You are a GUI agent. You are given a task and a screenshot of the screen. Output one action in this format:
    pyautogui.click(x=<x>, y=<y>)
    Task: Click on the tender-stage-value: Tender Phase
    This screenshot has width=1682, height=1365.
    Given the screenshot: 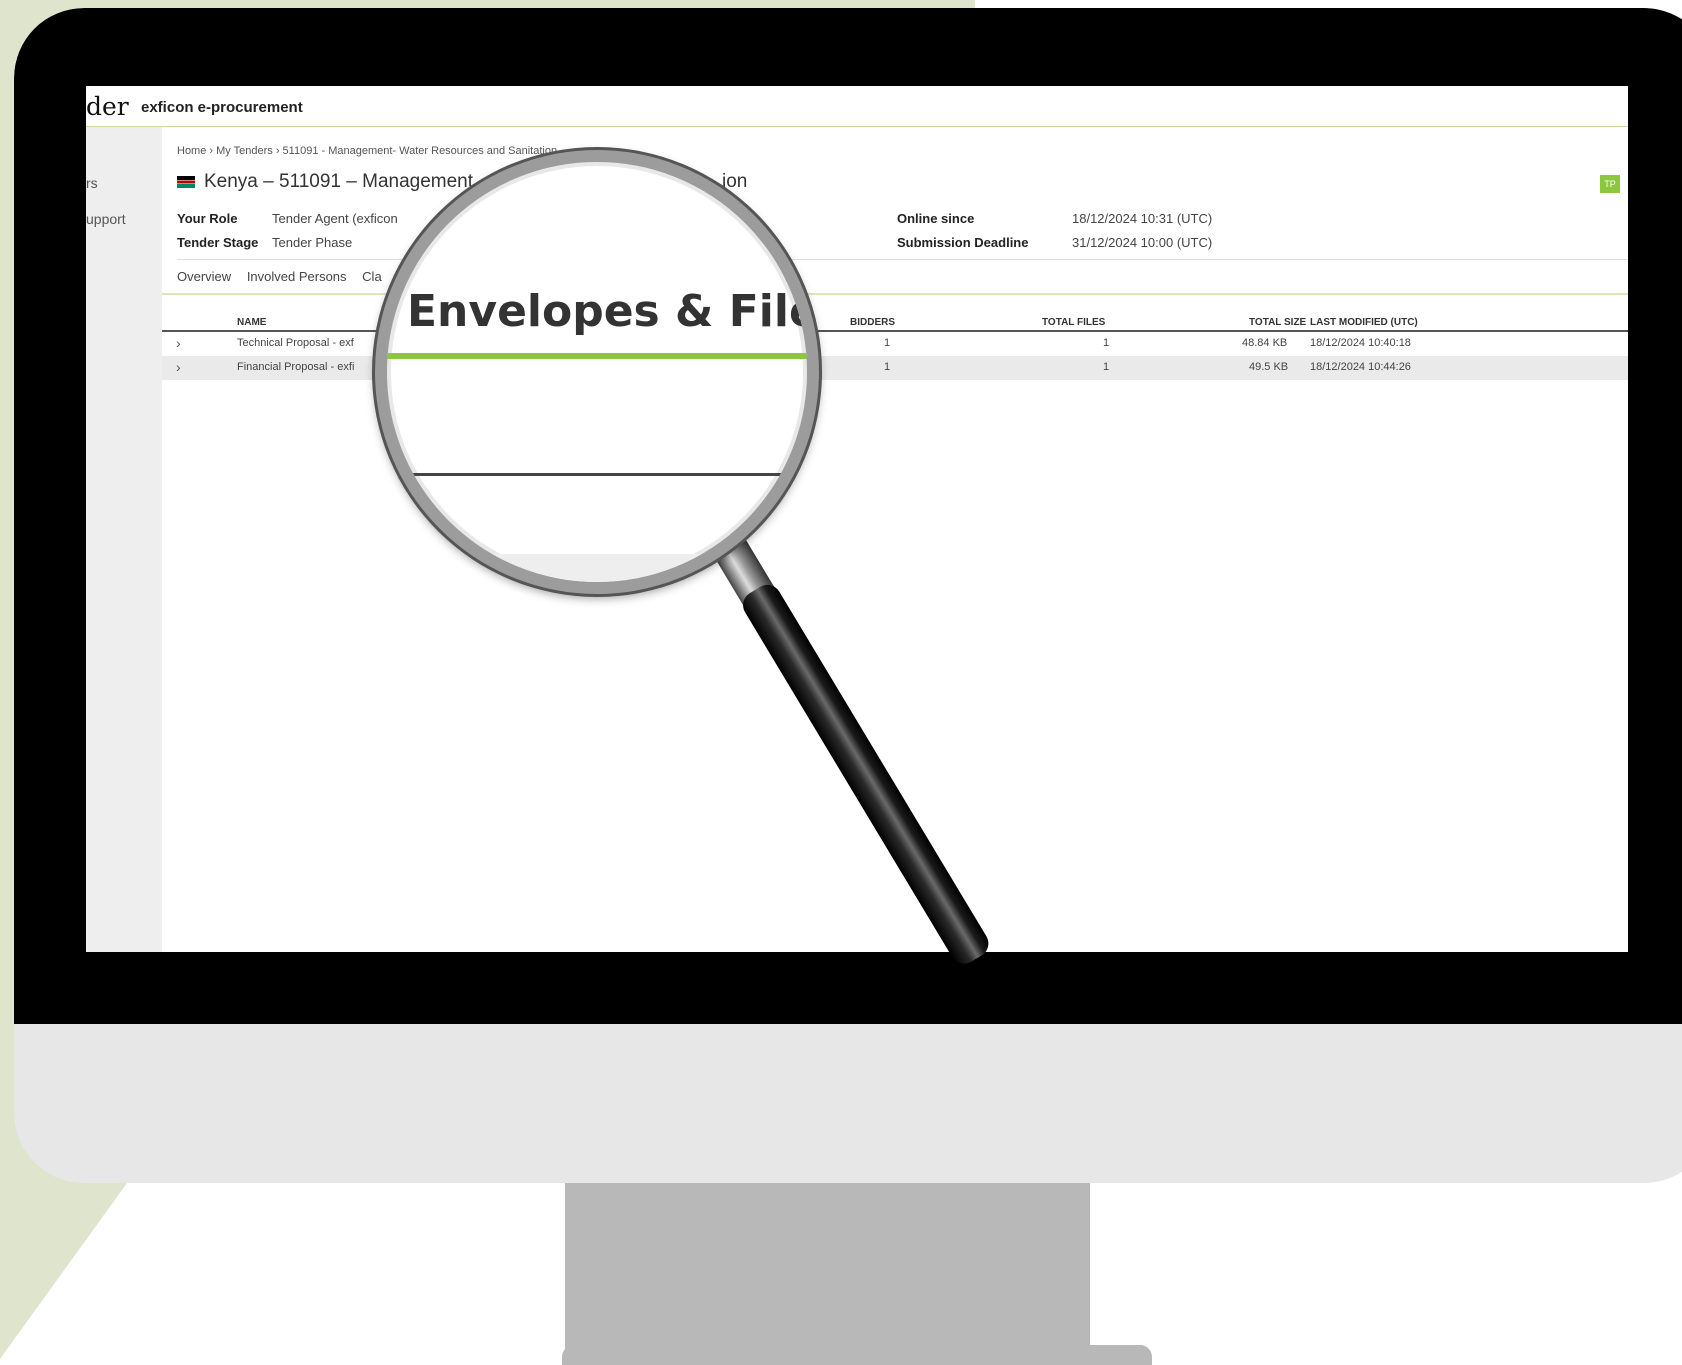 What is the action you would take?
    pyautogui.click(x=312, y=242)
    